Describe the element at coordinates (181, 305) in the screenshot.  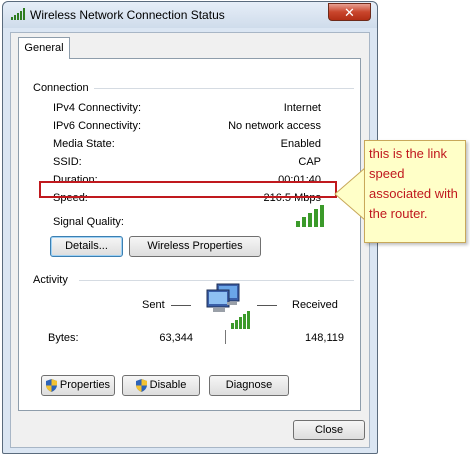
I see `sent-line` at that location.